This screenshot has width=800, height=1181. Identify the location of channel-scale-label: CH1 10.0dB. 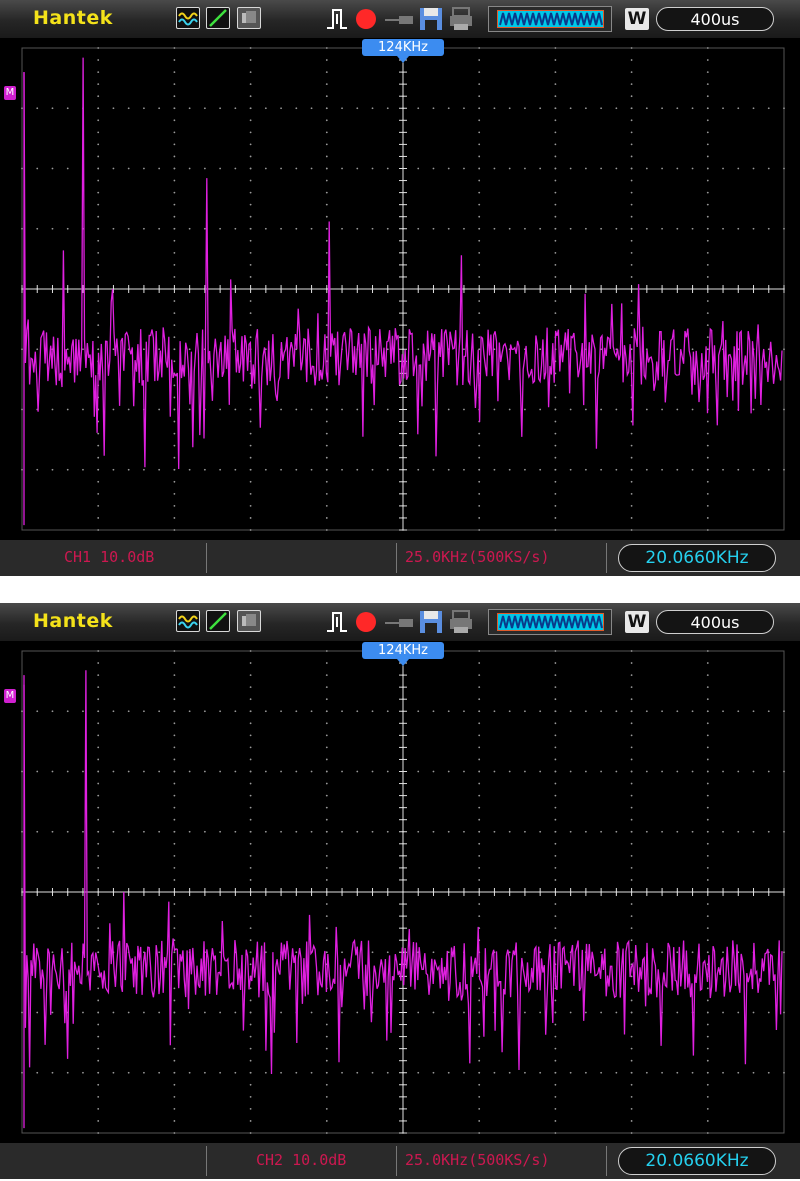
(109, 557).